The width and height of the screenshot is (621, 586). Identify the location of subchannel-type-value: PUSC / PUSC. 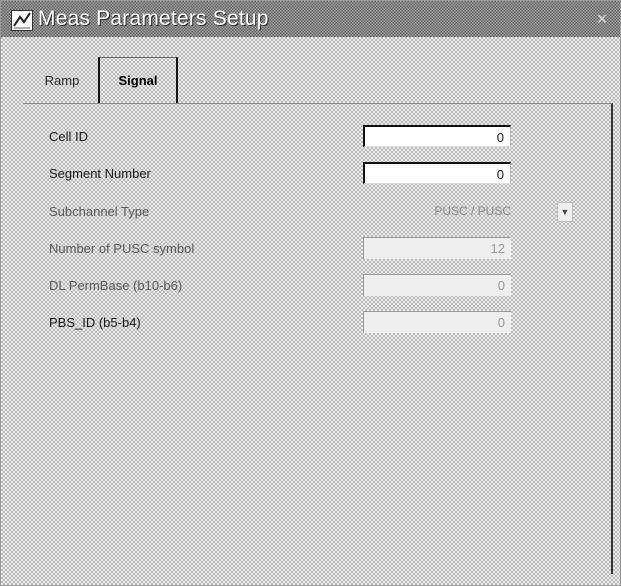
(472, 211).